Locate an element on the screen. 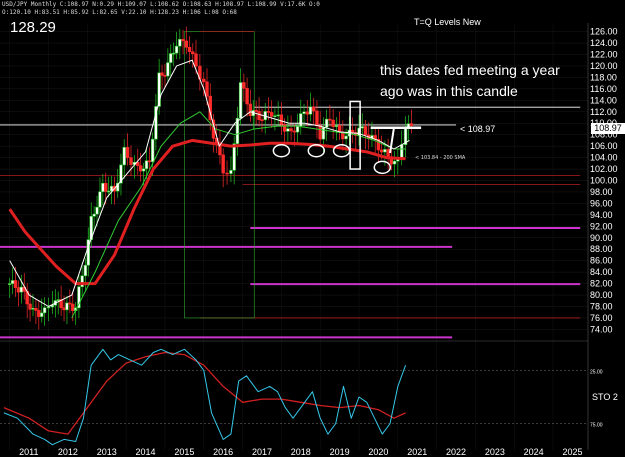 This screenshot has height=457, width=625. y-tick-label: 112.00 is located at coordinates (603, 112).